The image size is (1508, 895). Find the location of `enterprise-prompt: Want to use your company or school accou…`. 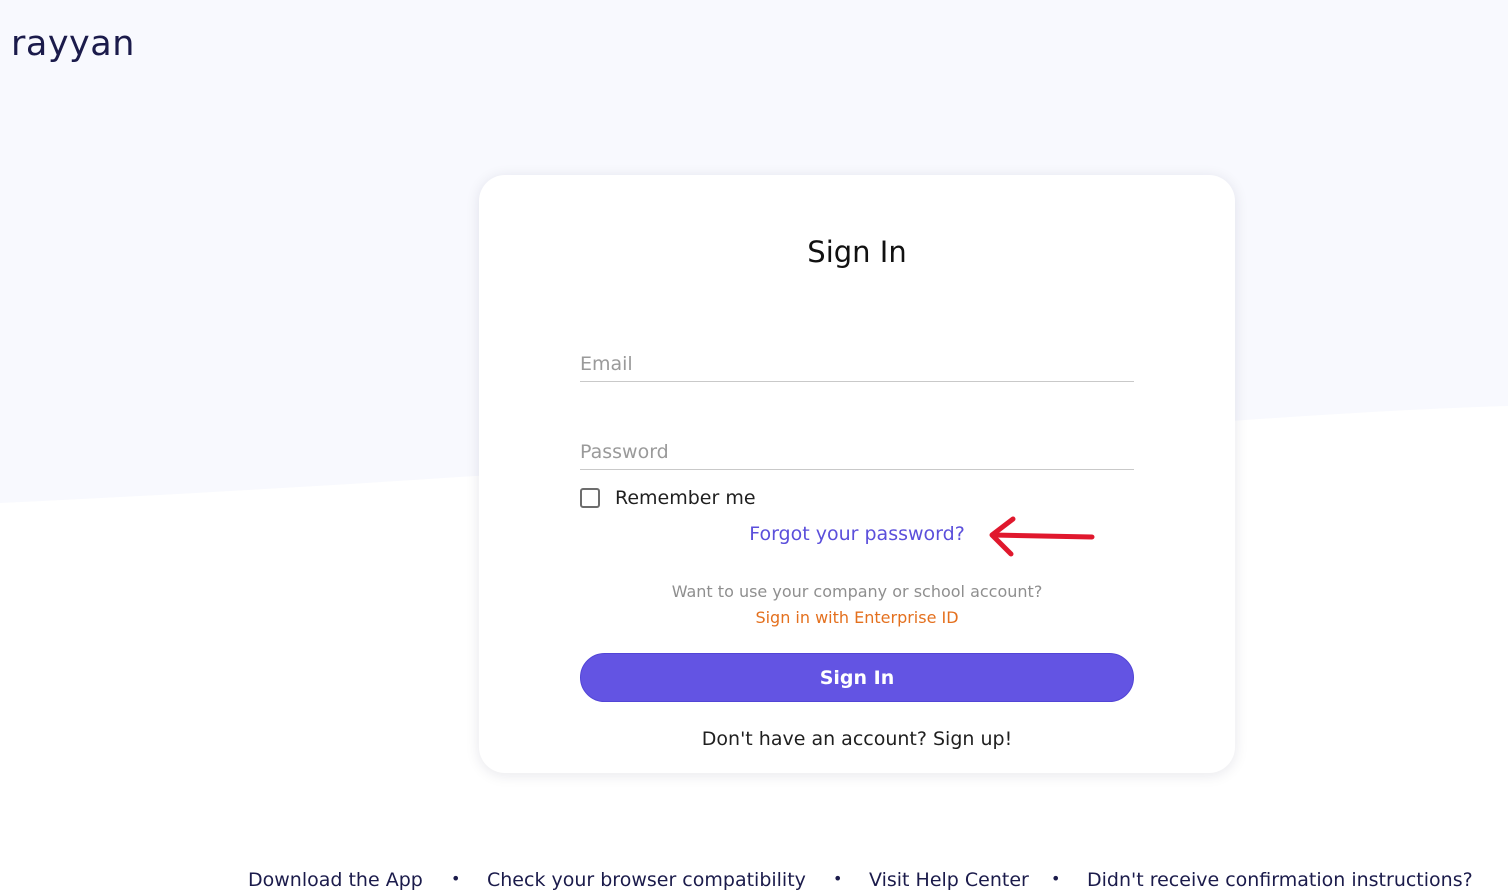

enterprise-prompt: Want to use your company or school accou… is located at coordinates (857, 591).